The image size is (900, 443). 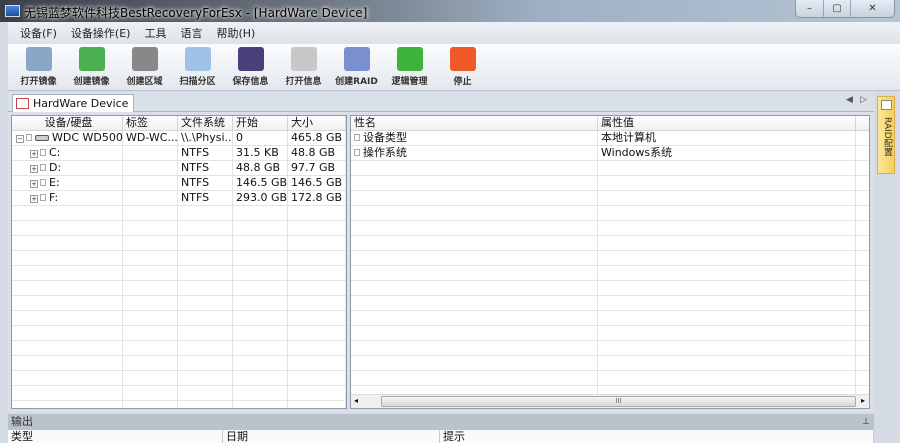 I want to click on output-col-type: 类型, so click(x=115, y=436).